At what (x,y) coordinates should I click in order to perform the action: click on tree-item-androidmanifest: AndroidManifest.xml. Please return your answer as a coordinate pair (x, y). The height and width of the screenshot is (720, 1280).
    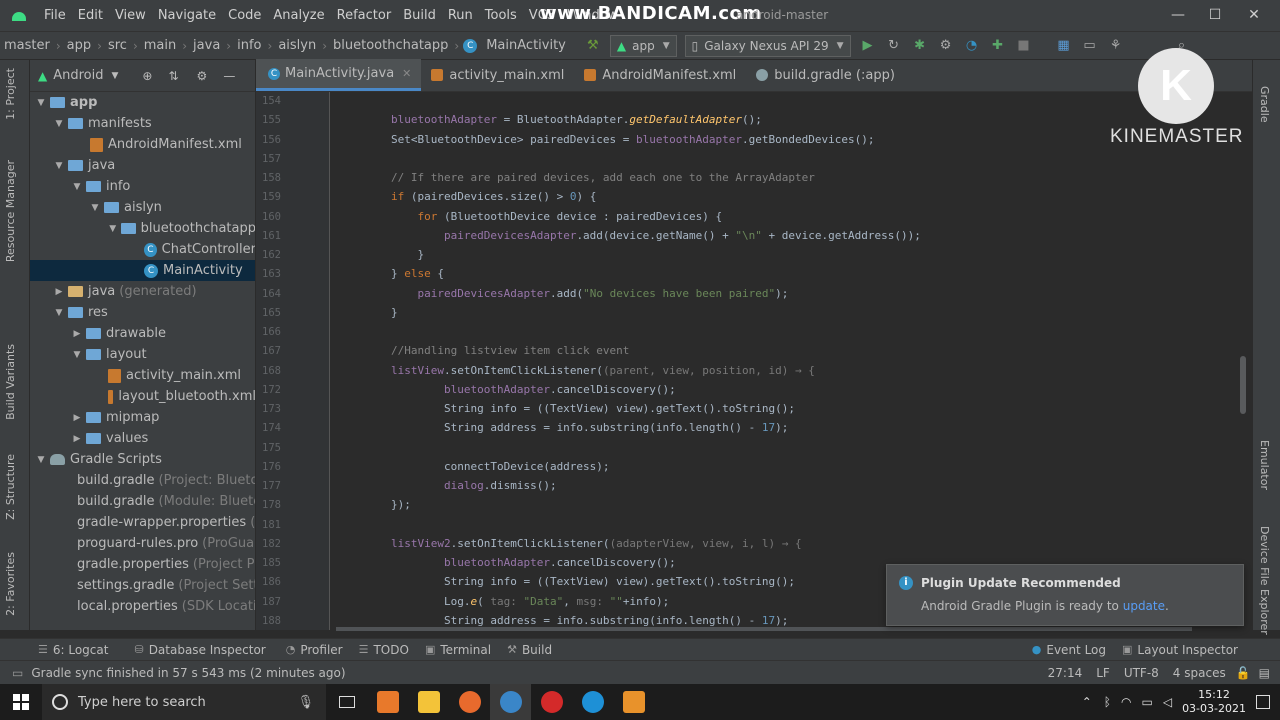
    Looking at the image, I should click on (142, 144).